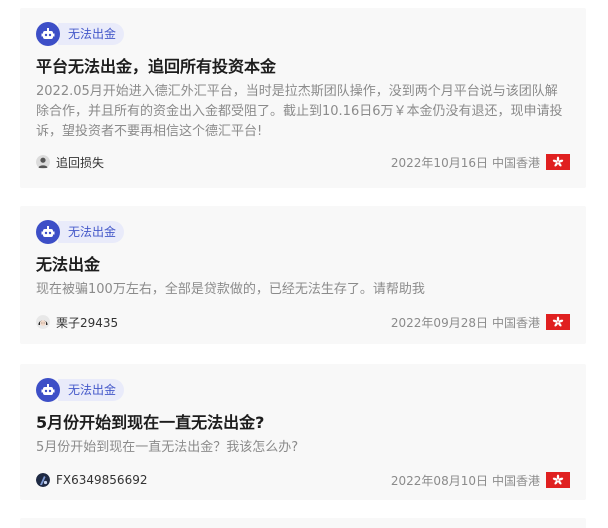 The height and width of the screenshot is (528, 608). What do you see at coordinates (43, 162) in the screenshot?
I see `person-silhouette-icon` at bounding box center [43, 162].